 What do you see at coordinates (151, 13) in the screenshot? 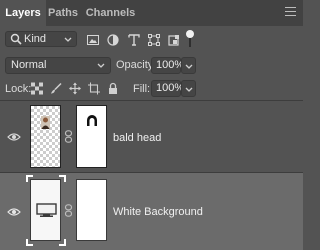
I see `tab-bar: Layers Paths Channels` at bounding box center [151, 13].